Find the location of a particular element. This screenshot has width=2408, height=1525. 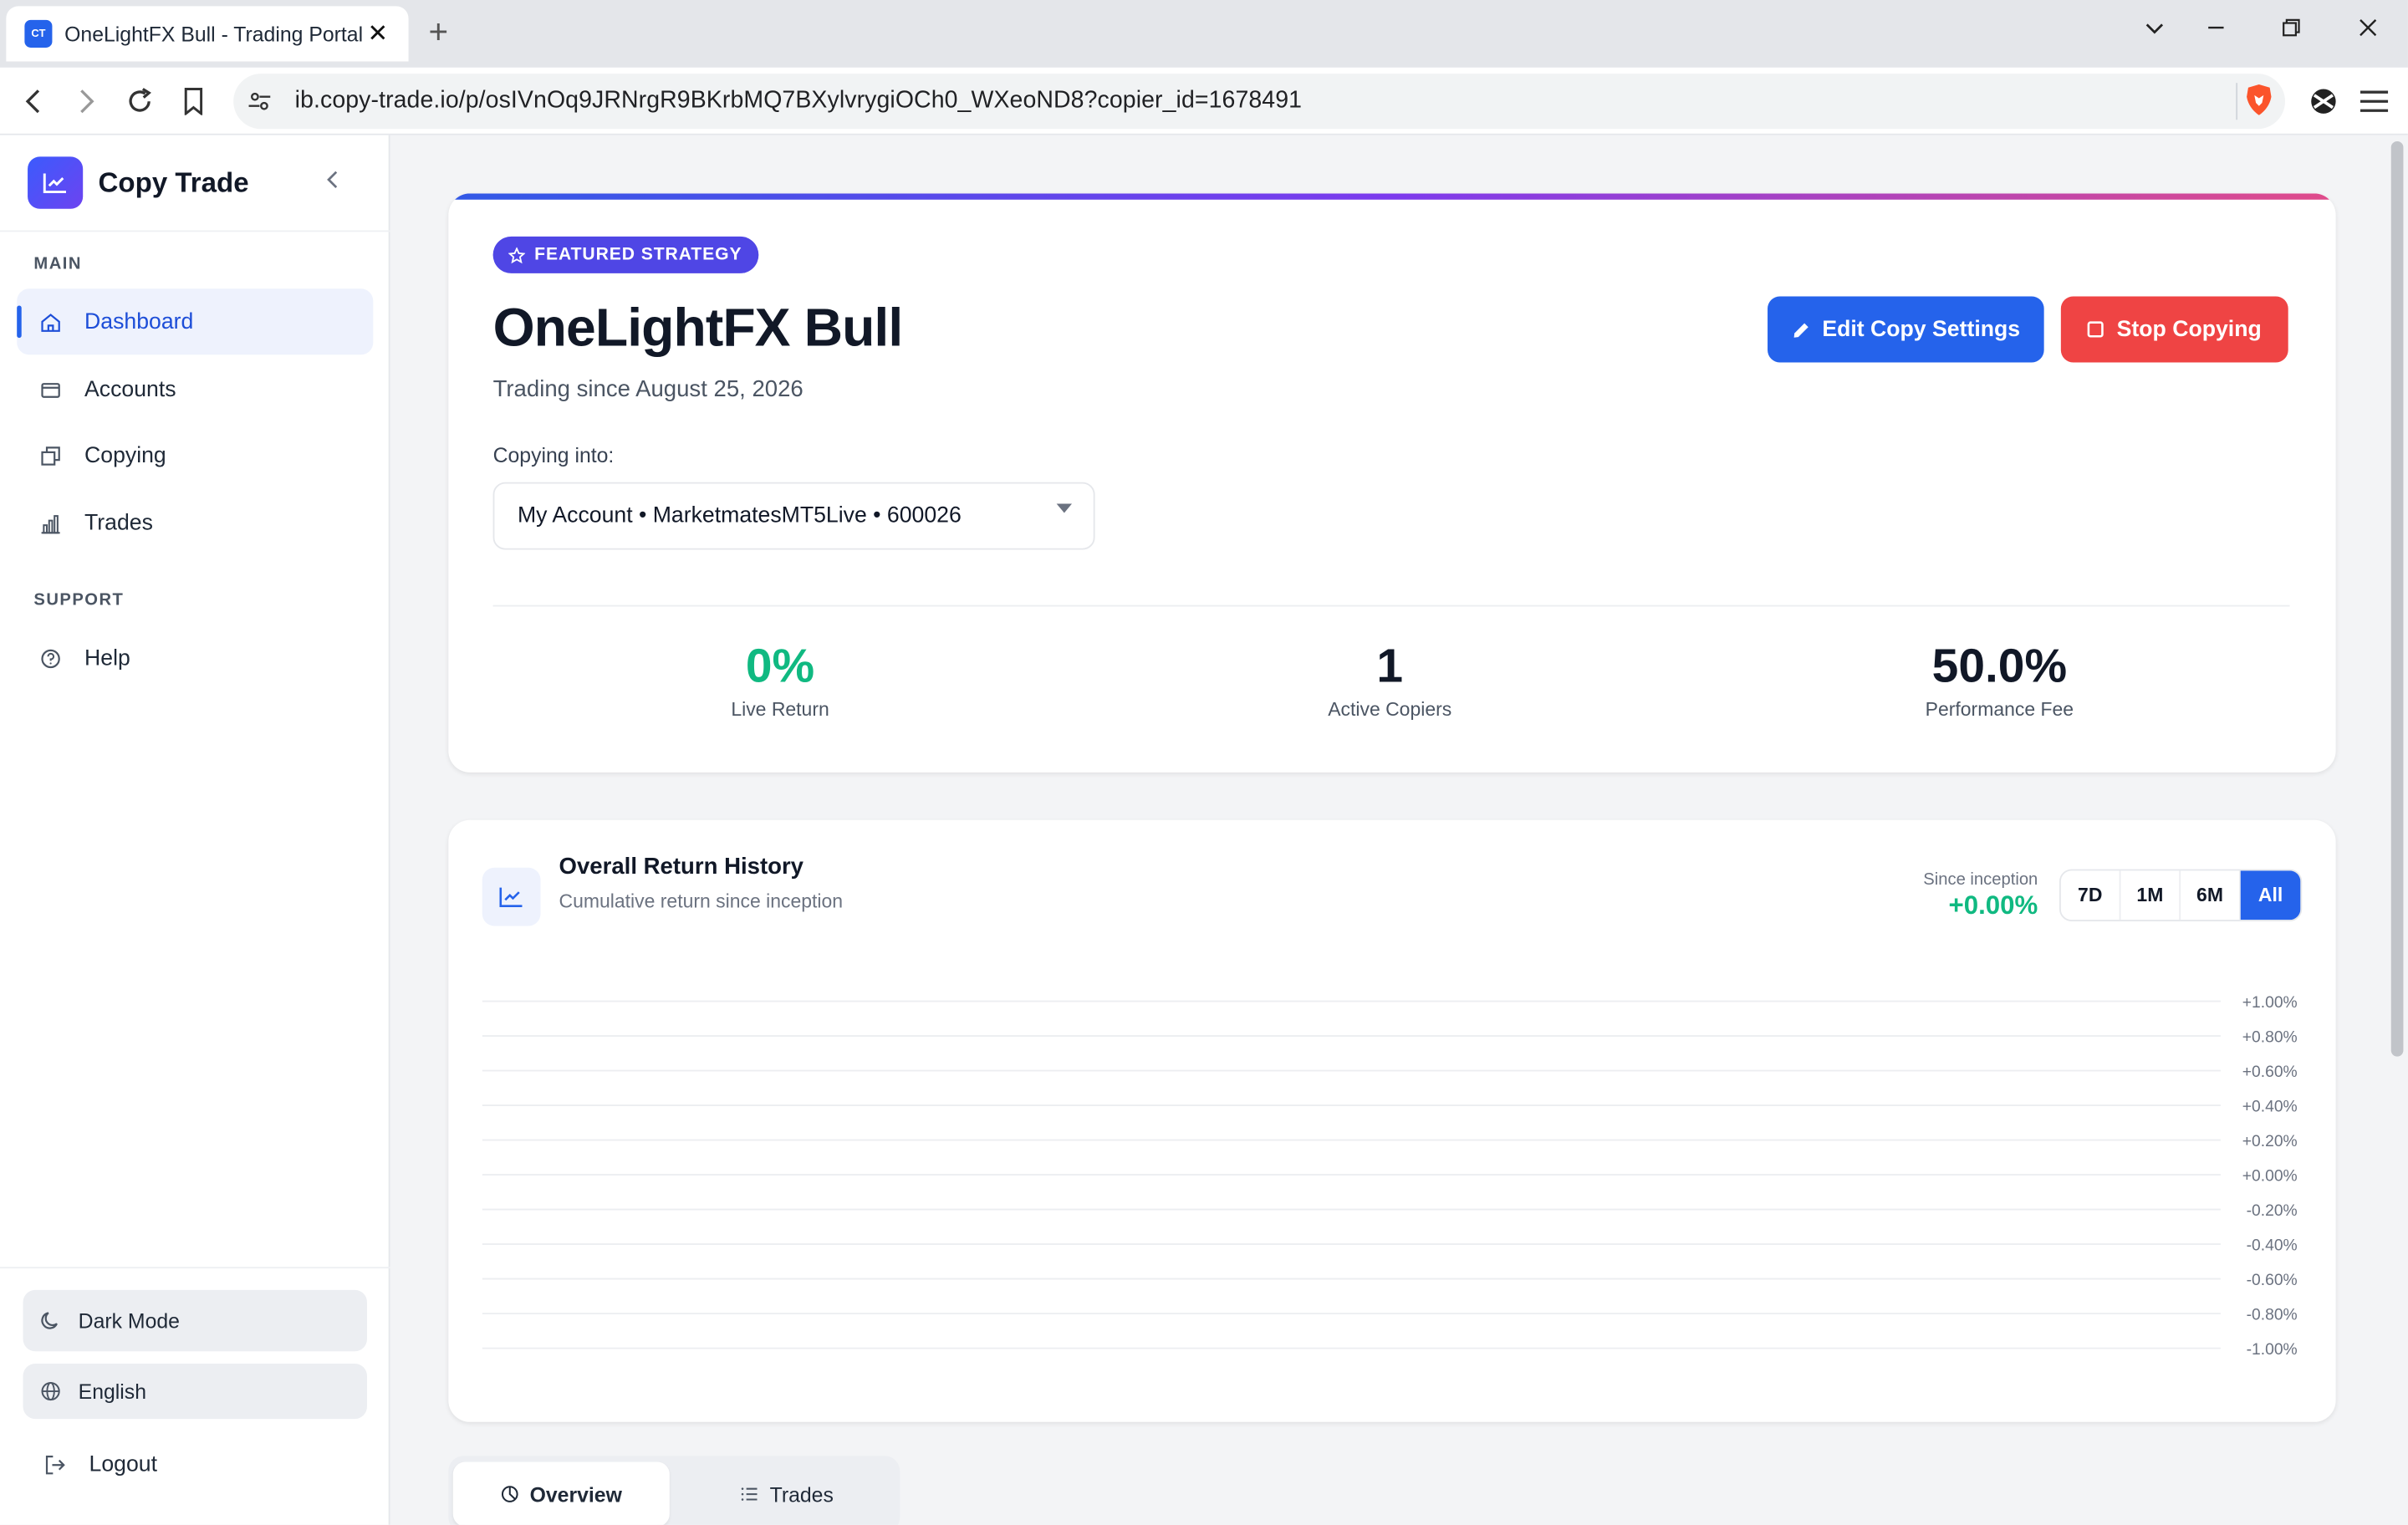

line-chart-icon is located at coordinates (512, 896).